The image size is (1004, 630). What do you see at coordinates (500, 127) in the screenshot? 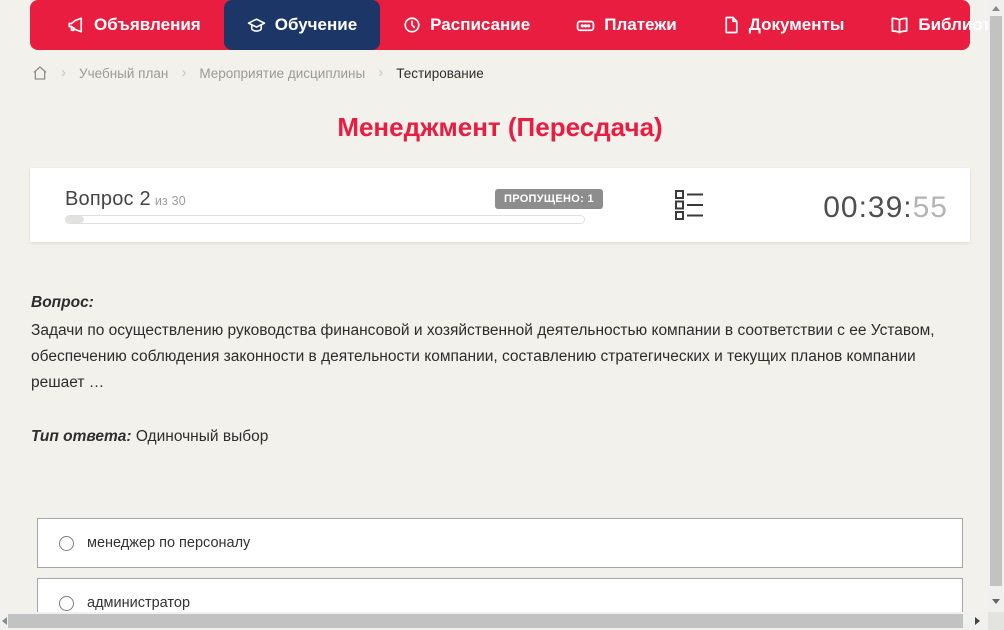
I see `page-title: Менеджмент (Пересдача)` at bounding box center [500, 127].